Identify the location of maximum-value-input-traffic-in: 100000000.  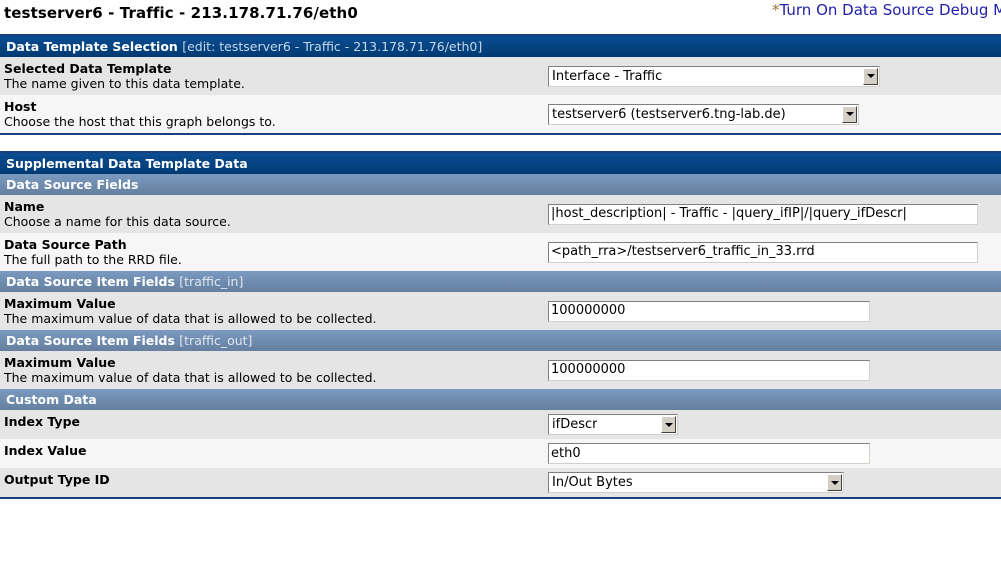
(709, 311).